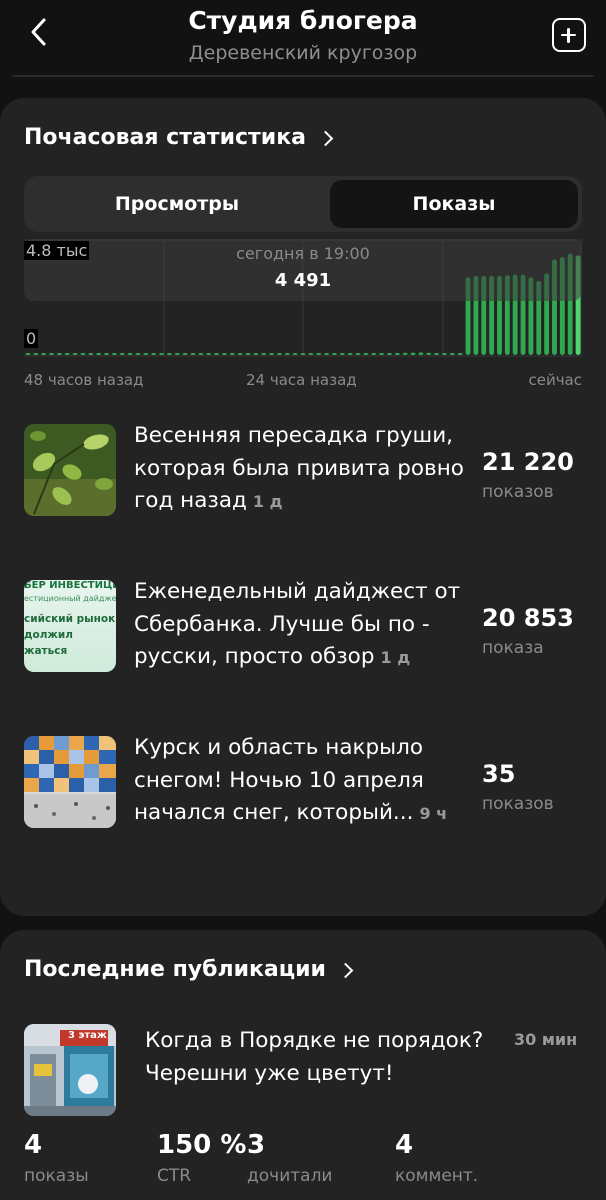 This screenshot has height=1200, width=606. What do you see at coordinates (303, 40) in the screenshot?
I see `header: Студия блогера Деревенский кругозор` at bounding box center [303, 40].